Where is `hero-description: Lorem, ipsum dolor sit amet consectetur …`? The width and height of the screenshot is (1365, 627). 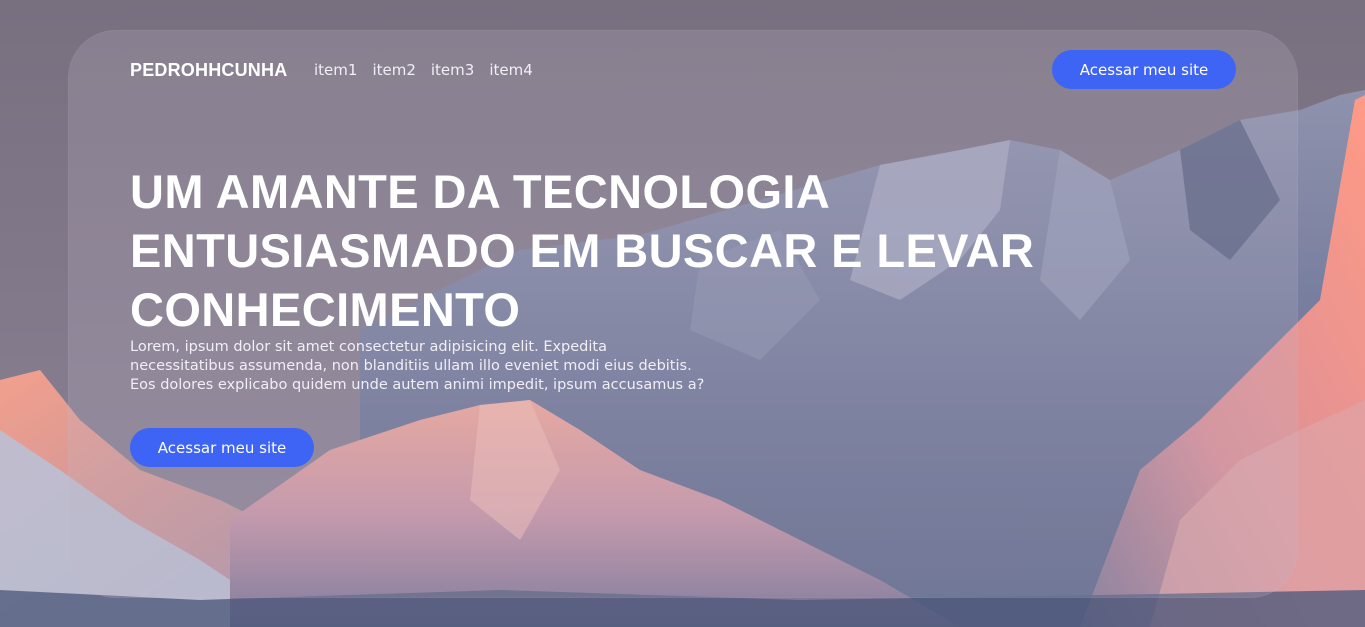 hero-description: Lorem, ipsum dolor sit amet consectetur … is located at coordinates (417, 366).